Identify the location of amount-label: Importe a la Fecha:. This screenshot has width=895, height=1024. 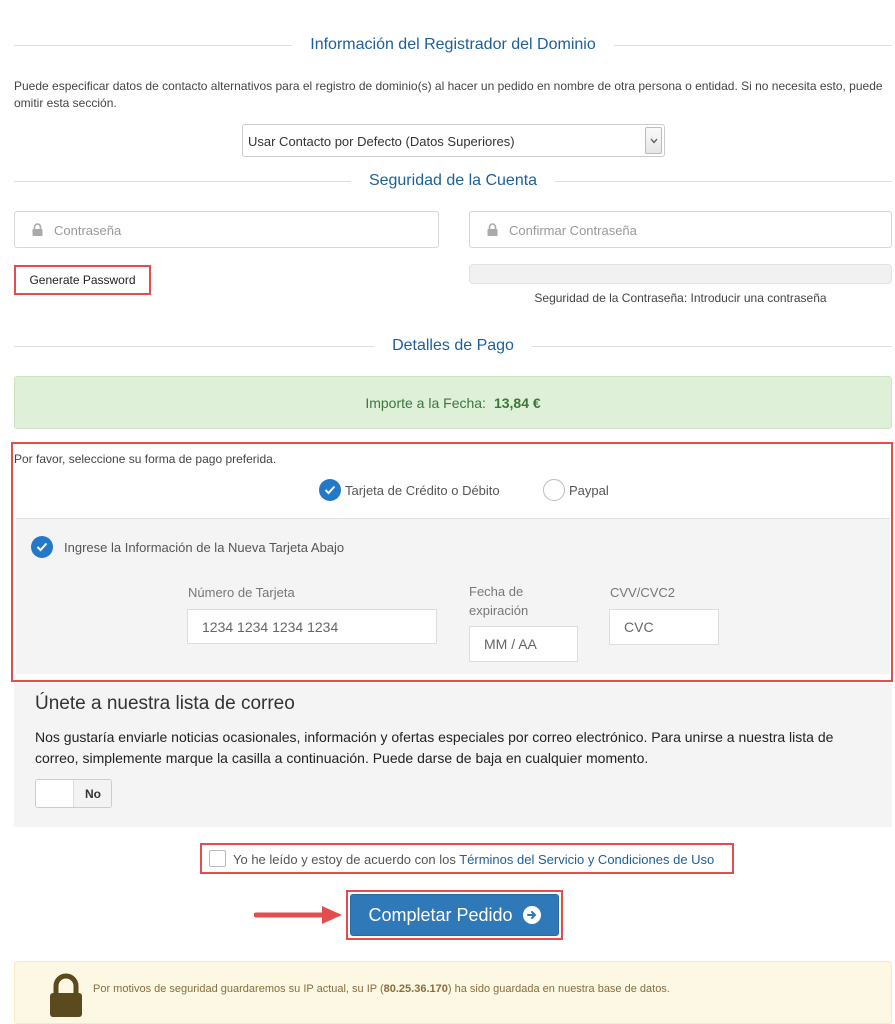
(425, 402).